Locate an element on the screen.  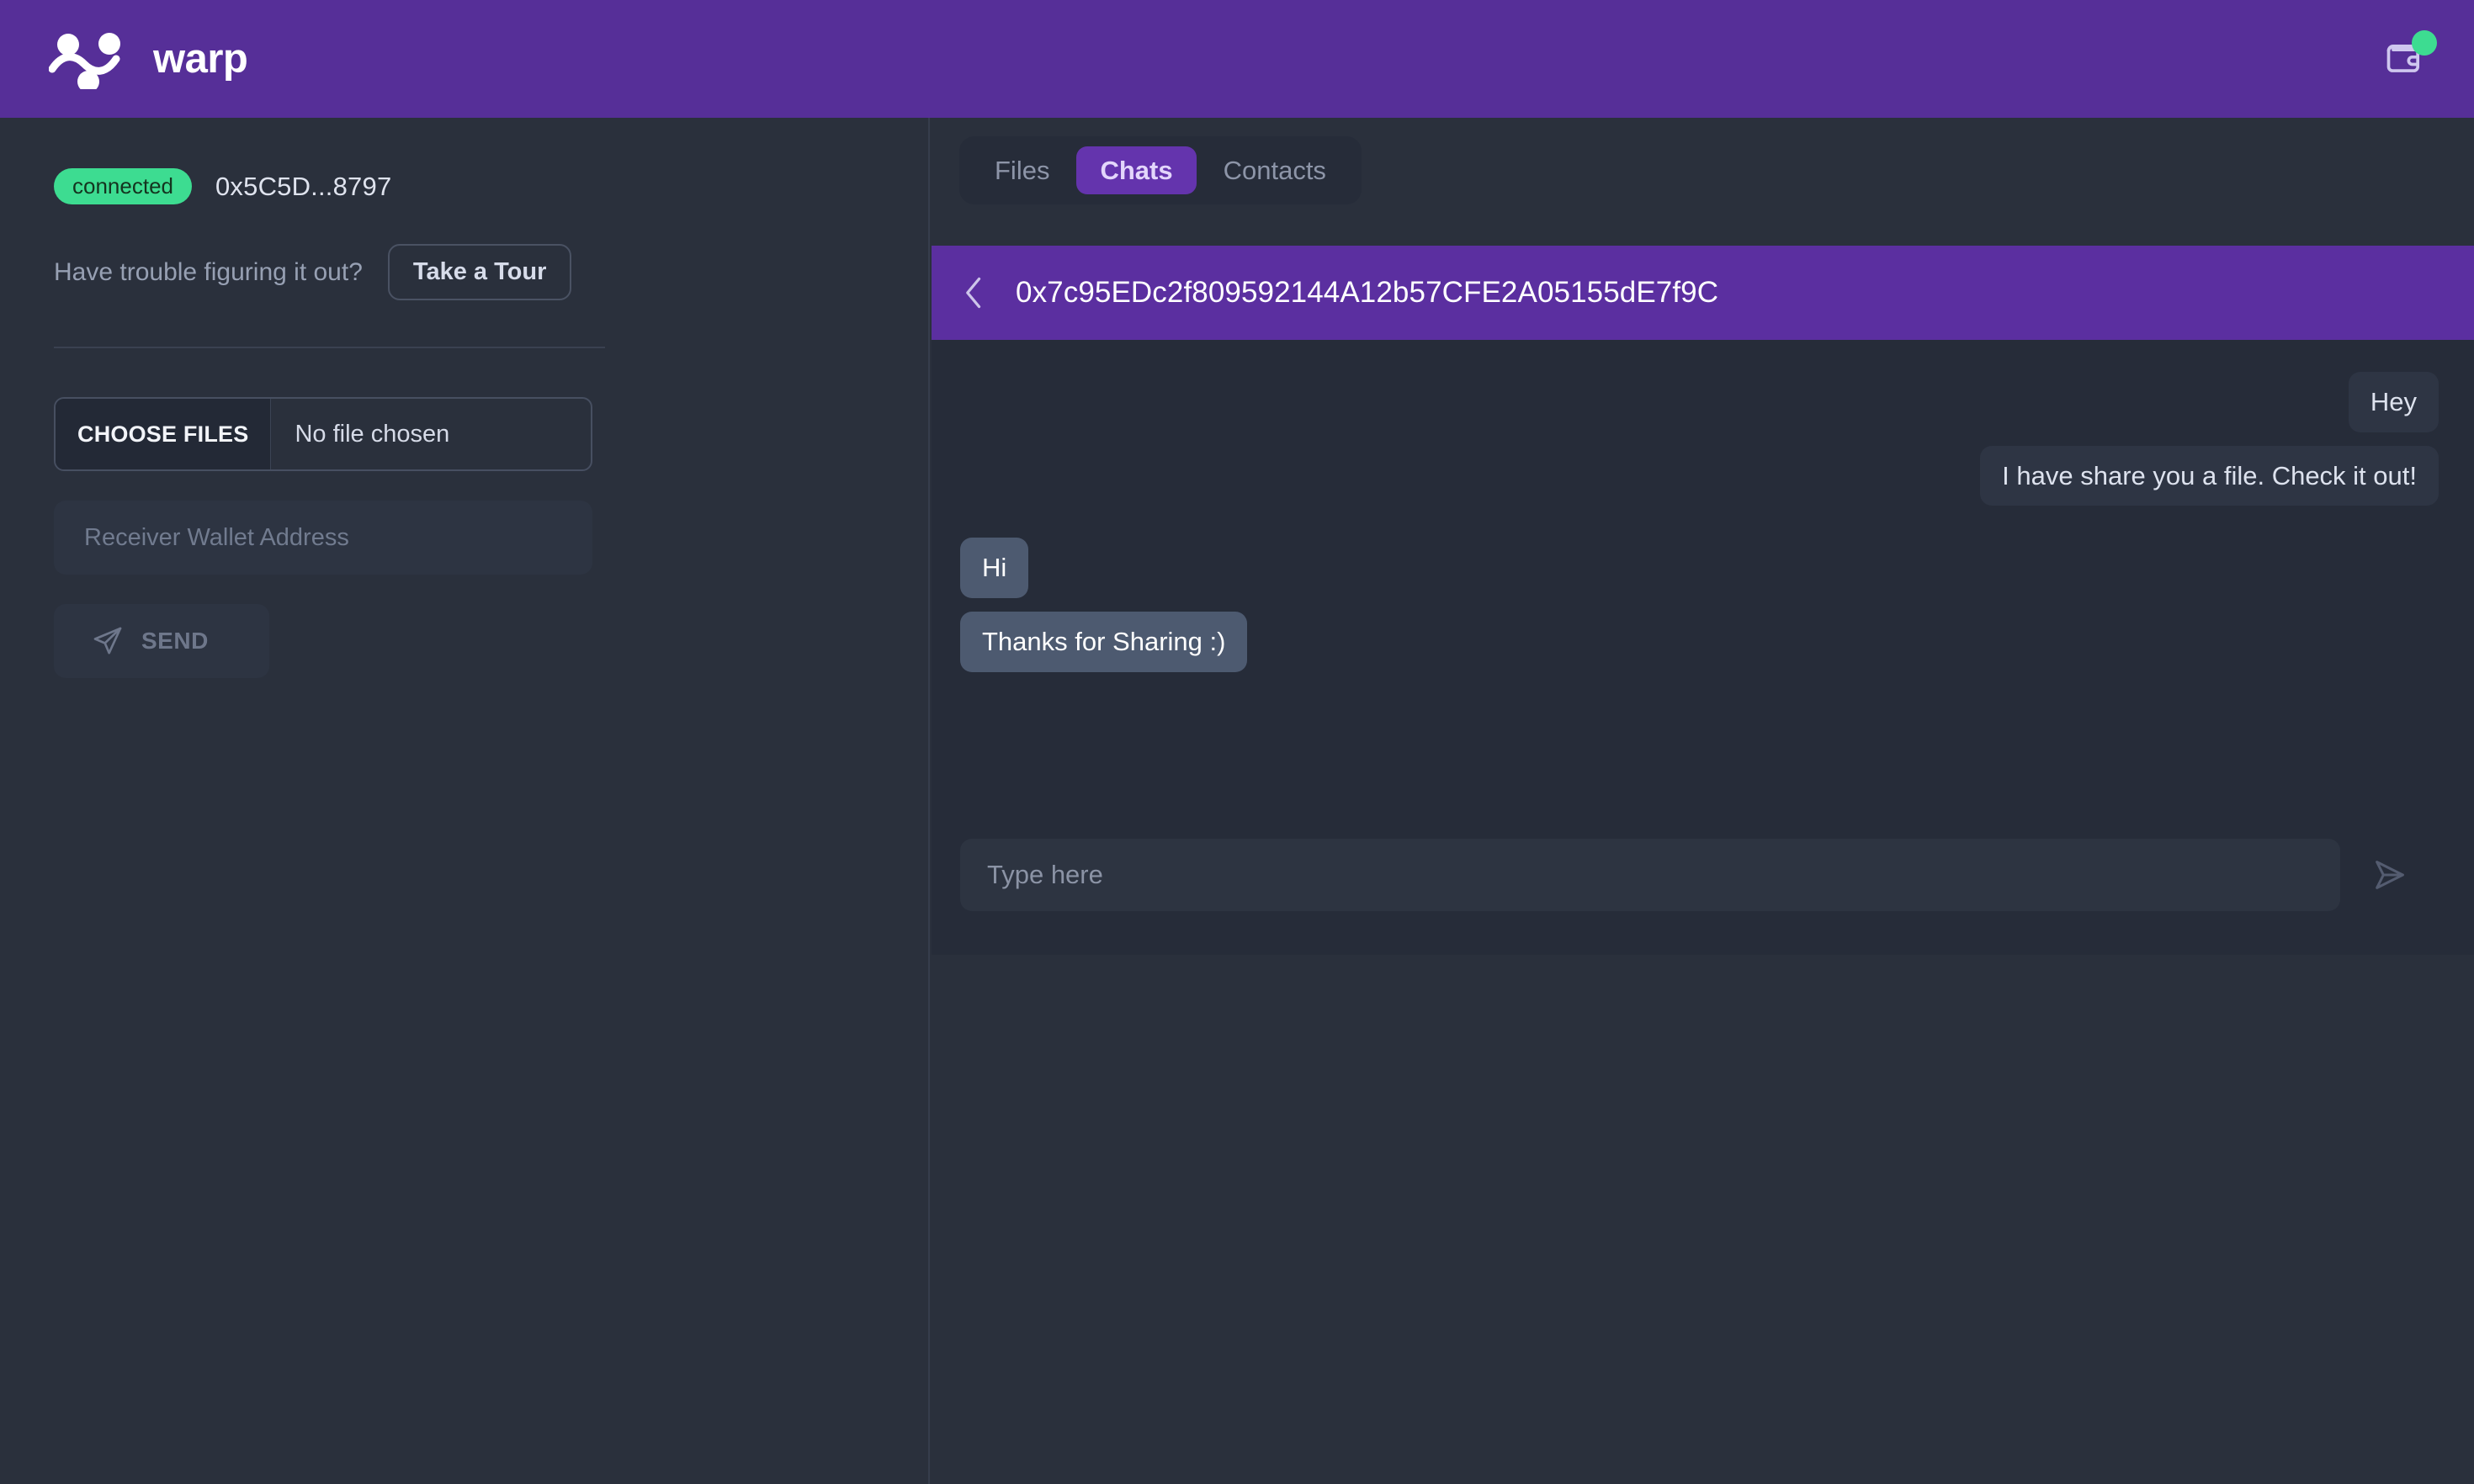
message-row: Hi is located at coordinates (1699, 568).